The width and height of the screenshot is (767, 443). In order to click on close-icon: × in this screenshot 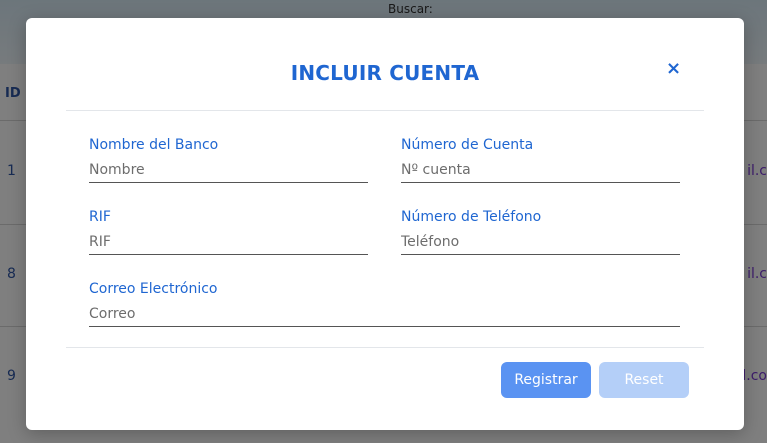, I will do `click(674, 69)`.